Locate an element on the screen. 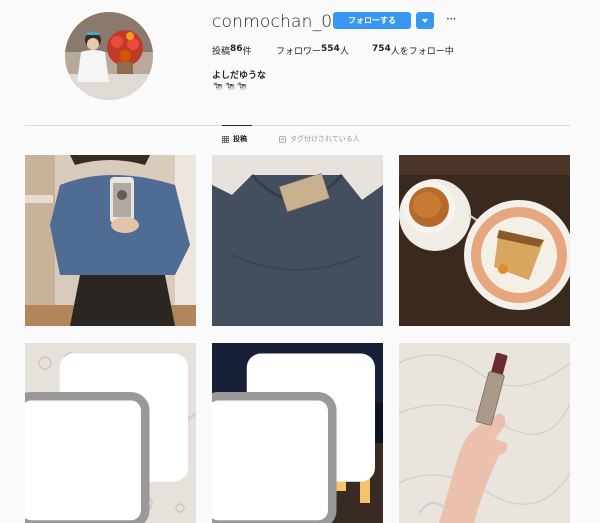 The image size is (600, 523). post-image-tea-and-cake is located at coordinates (484, 240).